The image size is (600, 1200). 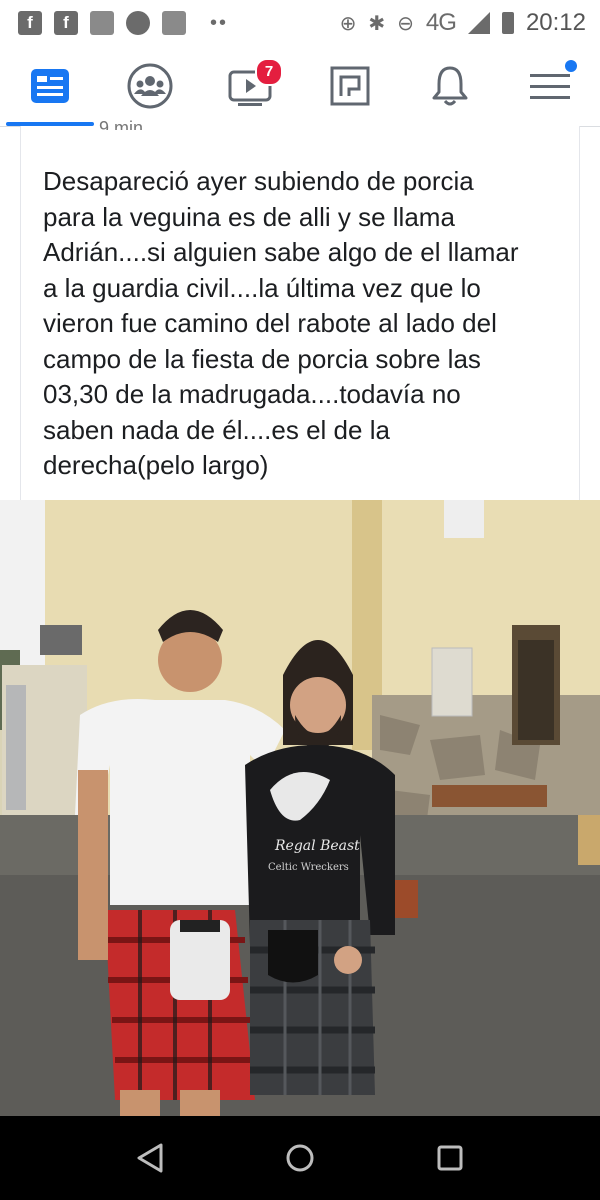 What do you see at coordinates (571, 66) in the screenshot?
I see `menu-dot-badge` at bounding box center [571, 66].